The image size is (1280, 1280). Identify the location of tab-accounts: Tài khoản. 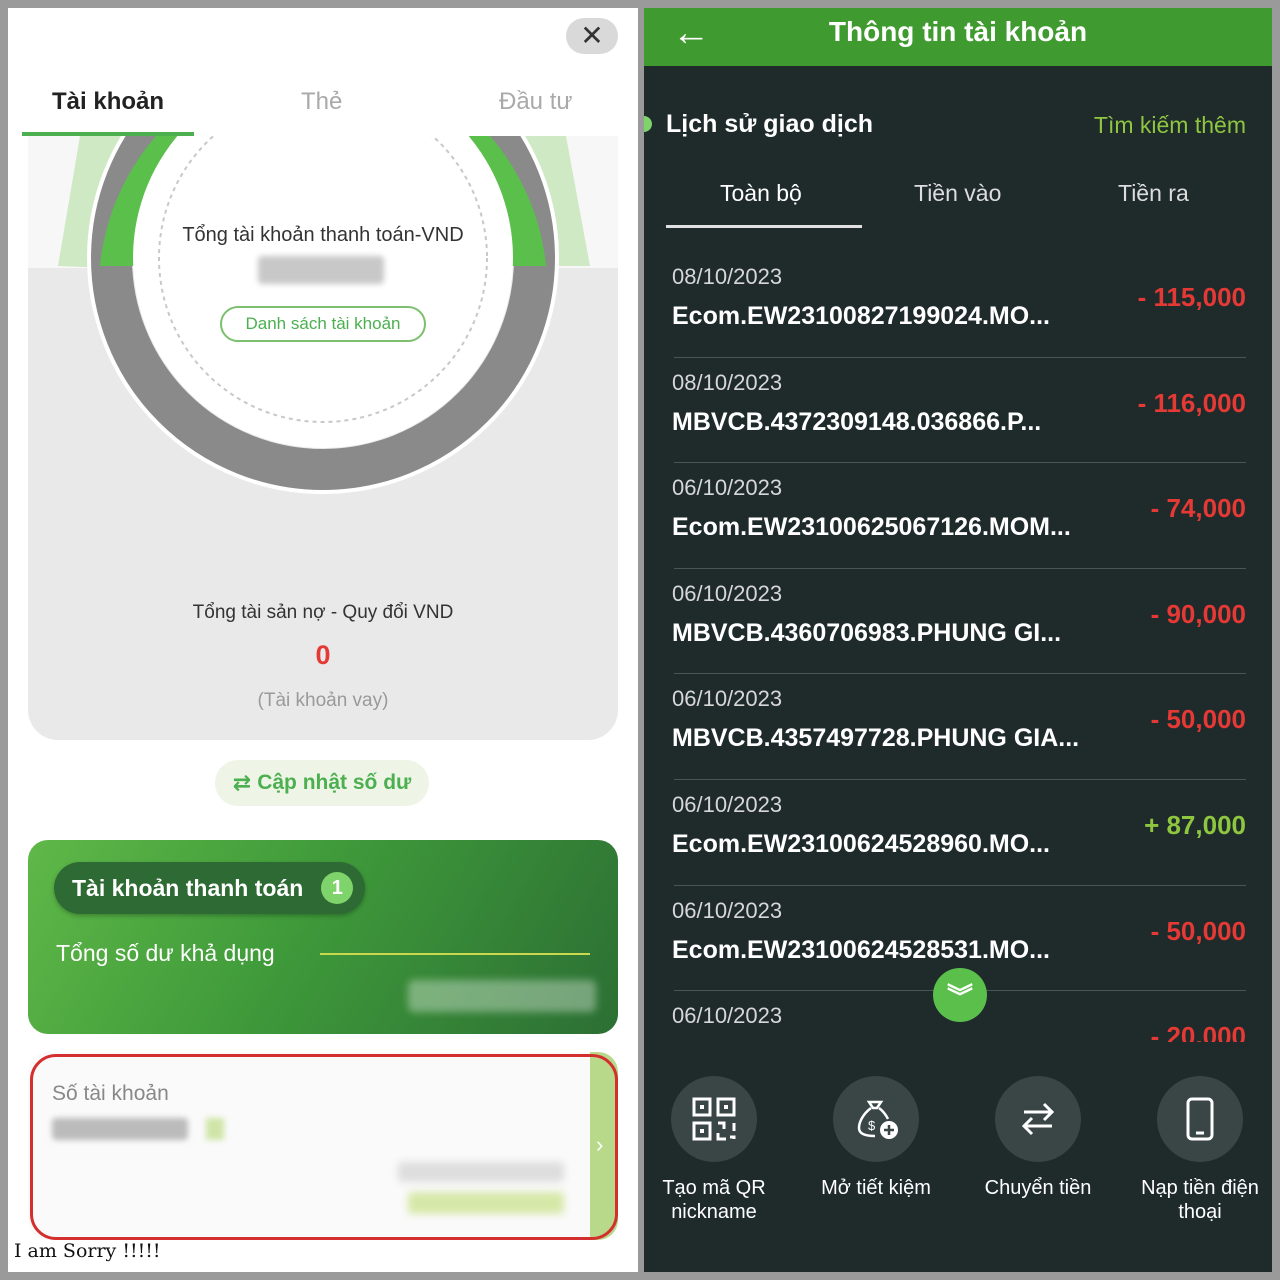
(108, 102).